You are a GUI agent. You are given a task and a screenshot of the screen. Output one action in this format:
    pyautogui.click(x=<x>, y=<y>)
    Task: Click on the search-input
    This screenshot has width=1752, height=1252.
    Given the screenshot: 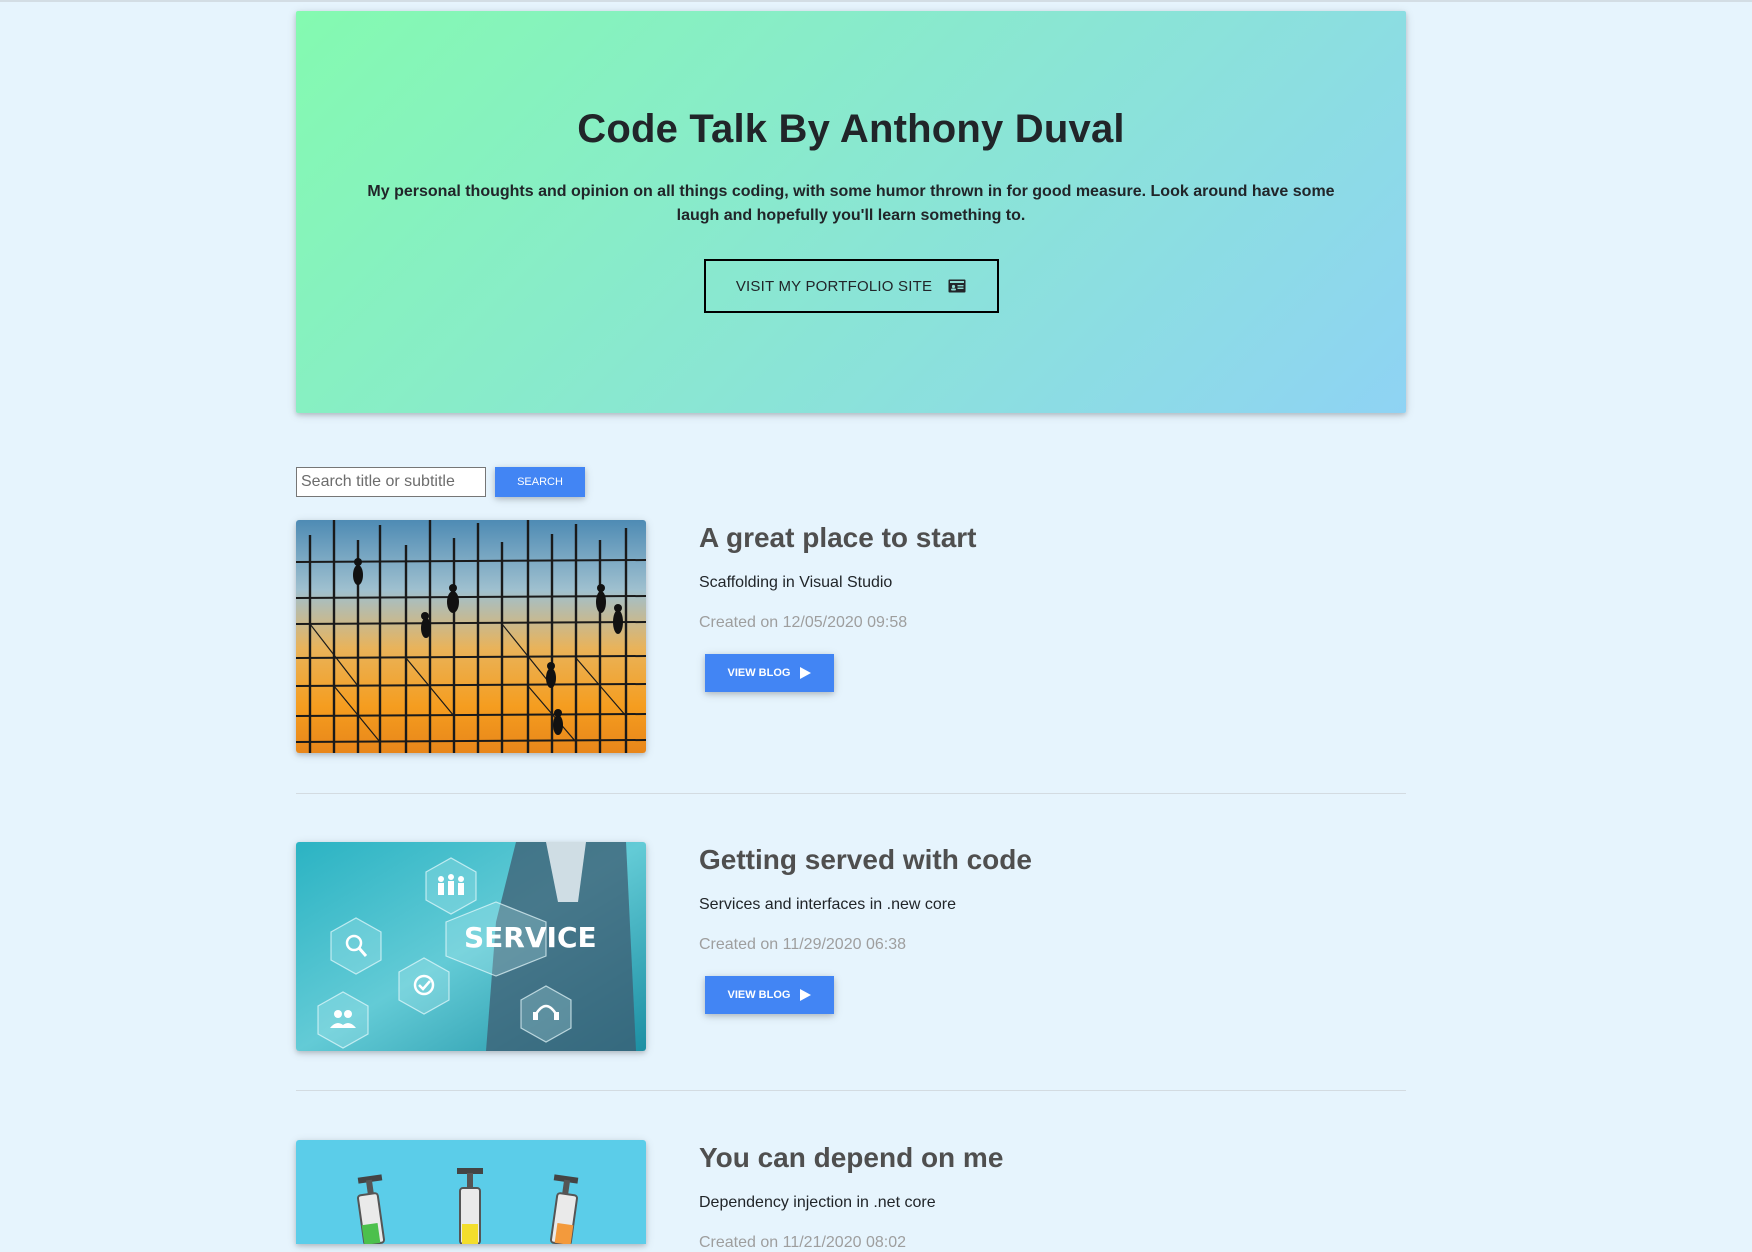 What is the action you would take?
    pyautogui.click(x=391, y=482)
    